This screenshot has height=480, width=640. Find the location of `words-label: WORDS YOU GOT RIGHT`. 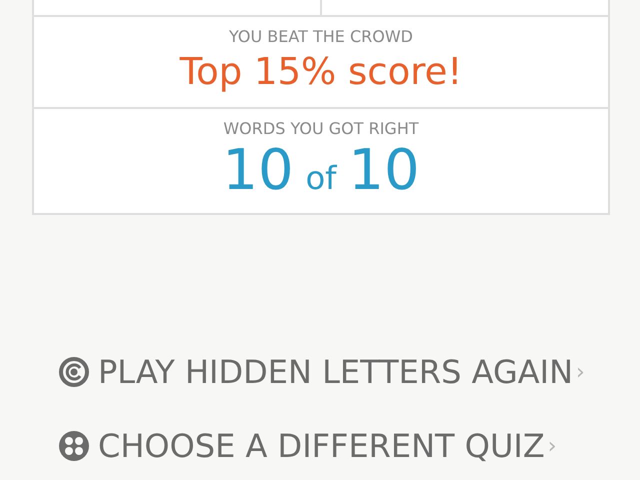

words-label: WORDS YOU GOT RIGHT is located at coordinates (321, 128).